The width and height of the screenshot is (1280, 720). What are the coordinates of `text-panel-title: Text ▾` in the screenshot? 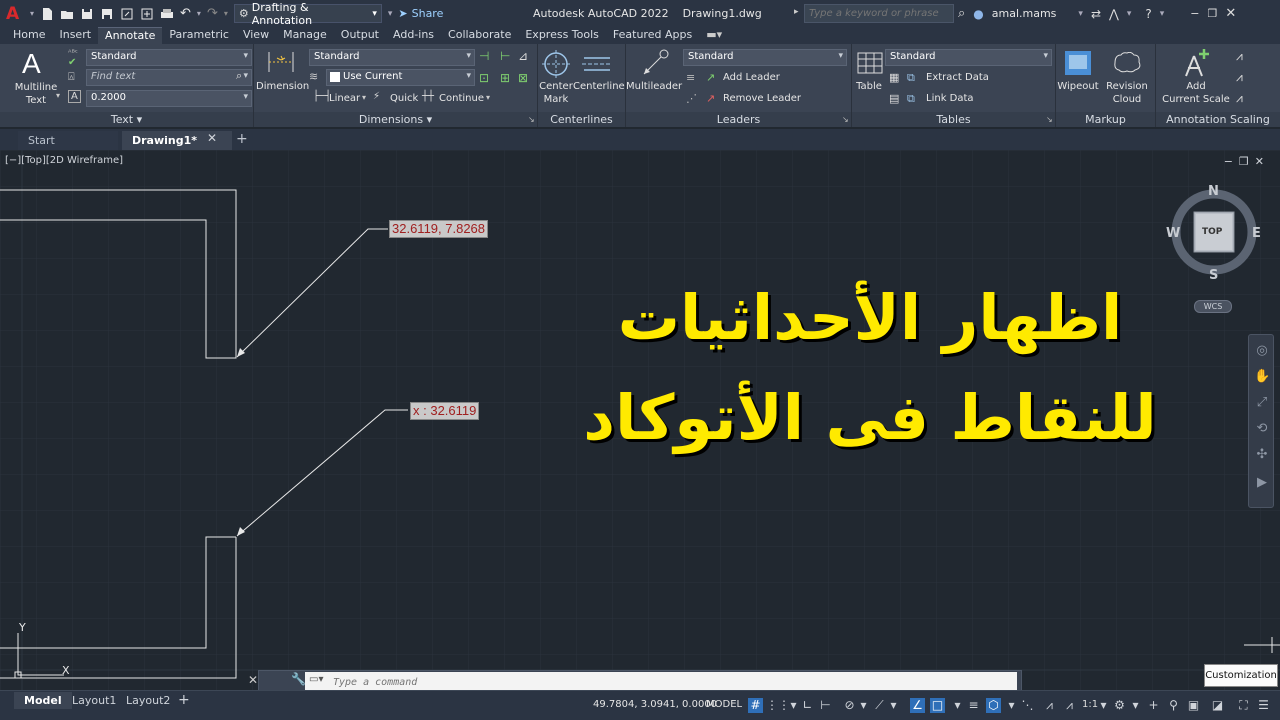 It's located at (126, 119).